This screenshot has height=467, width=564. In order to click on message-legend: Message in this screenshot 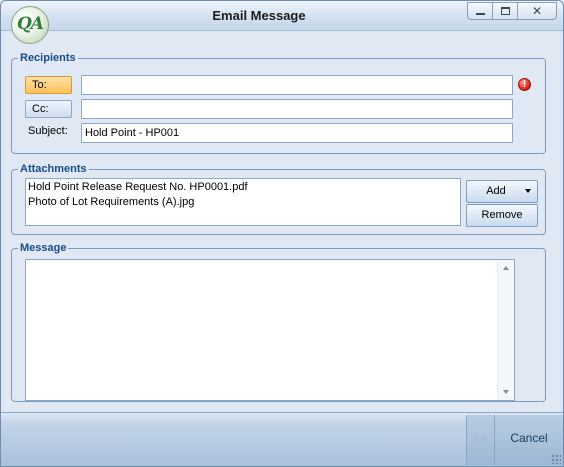, I will do `click(43, 248)`.